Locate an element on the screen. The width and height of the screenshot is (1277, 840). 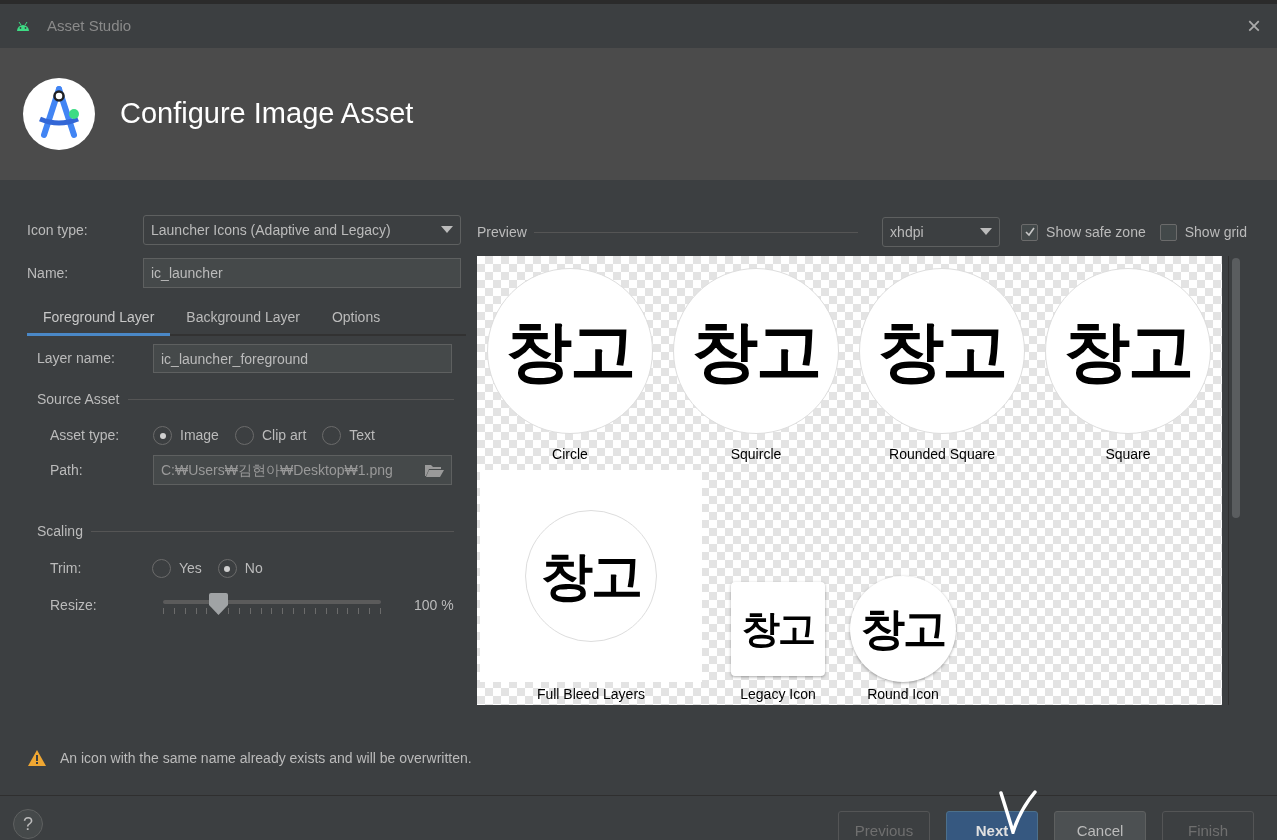
tab: Foreground Layer is located at coordinates (99, 319).